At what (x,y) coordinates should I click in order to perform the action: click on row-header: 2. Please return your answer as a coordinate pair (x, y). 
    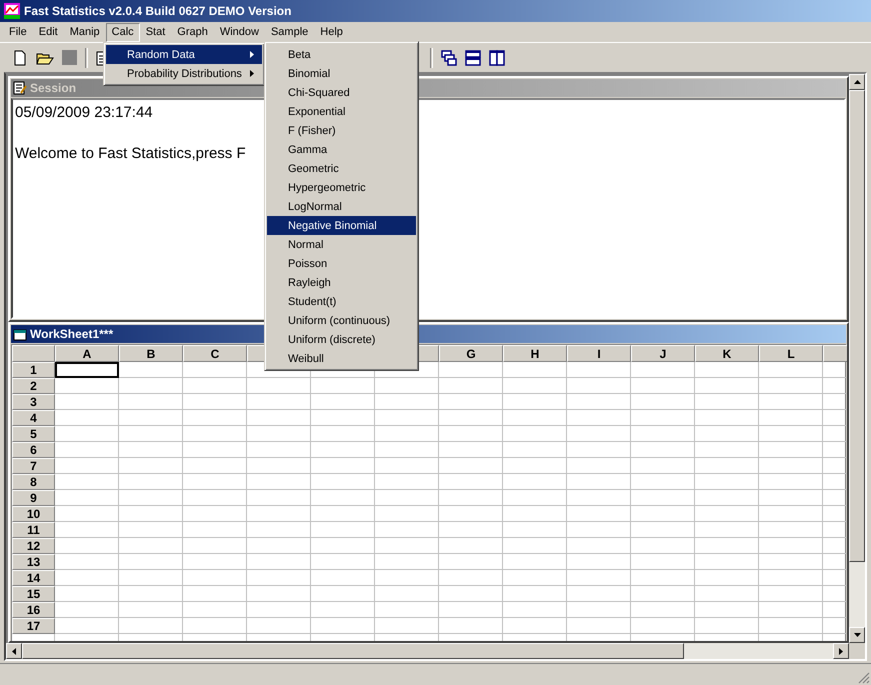
    Looking at the image, I should click on (33, 386).